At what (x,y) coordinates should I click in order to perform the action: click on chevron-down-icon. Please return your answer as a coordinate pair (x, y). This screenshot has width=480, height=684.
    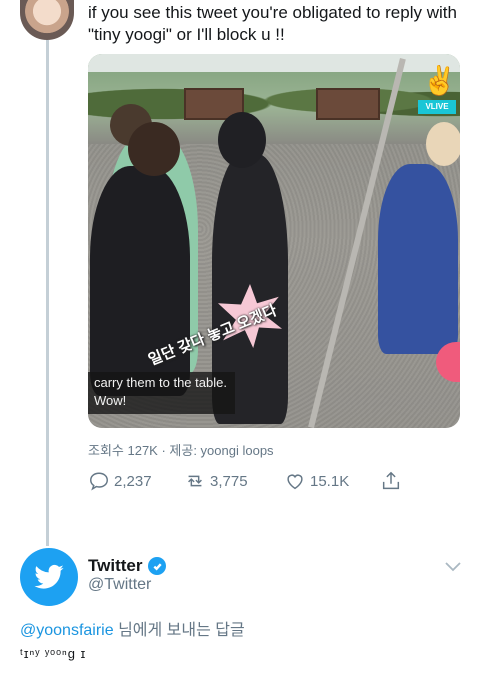
    Looking at the image, I should click on (453, 567).